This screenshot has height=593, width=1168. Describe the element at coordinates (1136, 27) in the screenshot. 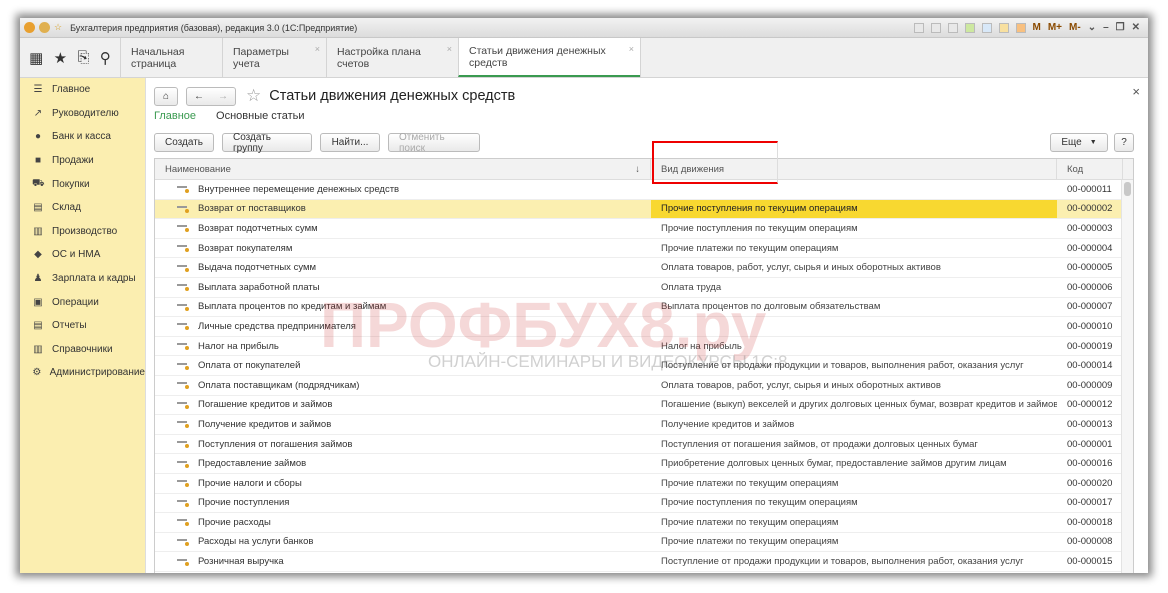

I see `close-window-icon: ✕` at that location.